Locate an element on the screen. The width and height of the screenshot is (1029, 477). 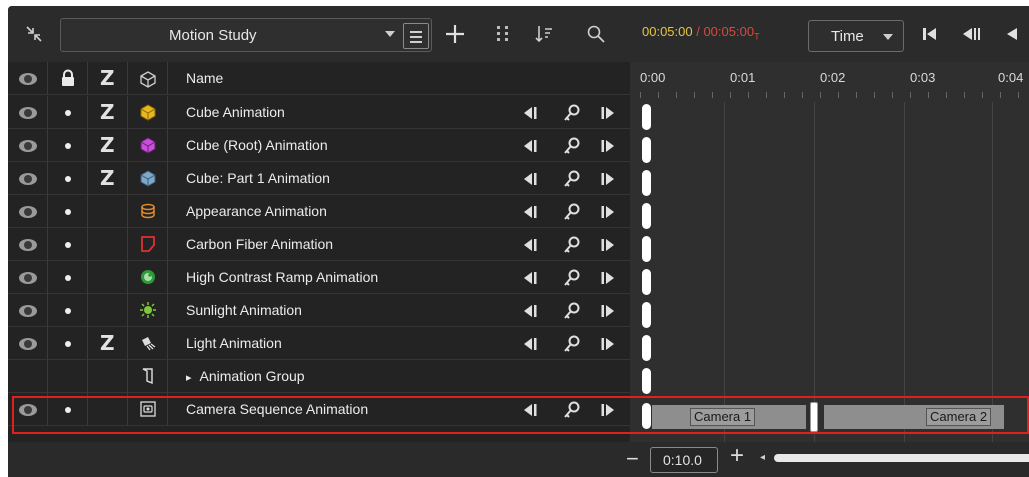
animation-name: Light Animation is located at coordinates (234, 343).